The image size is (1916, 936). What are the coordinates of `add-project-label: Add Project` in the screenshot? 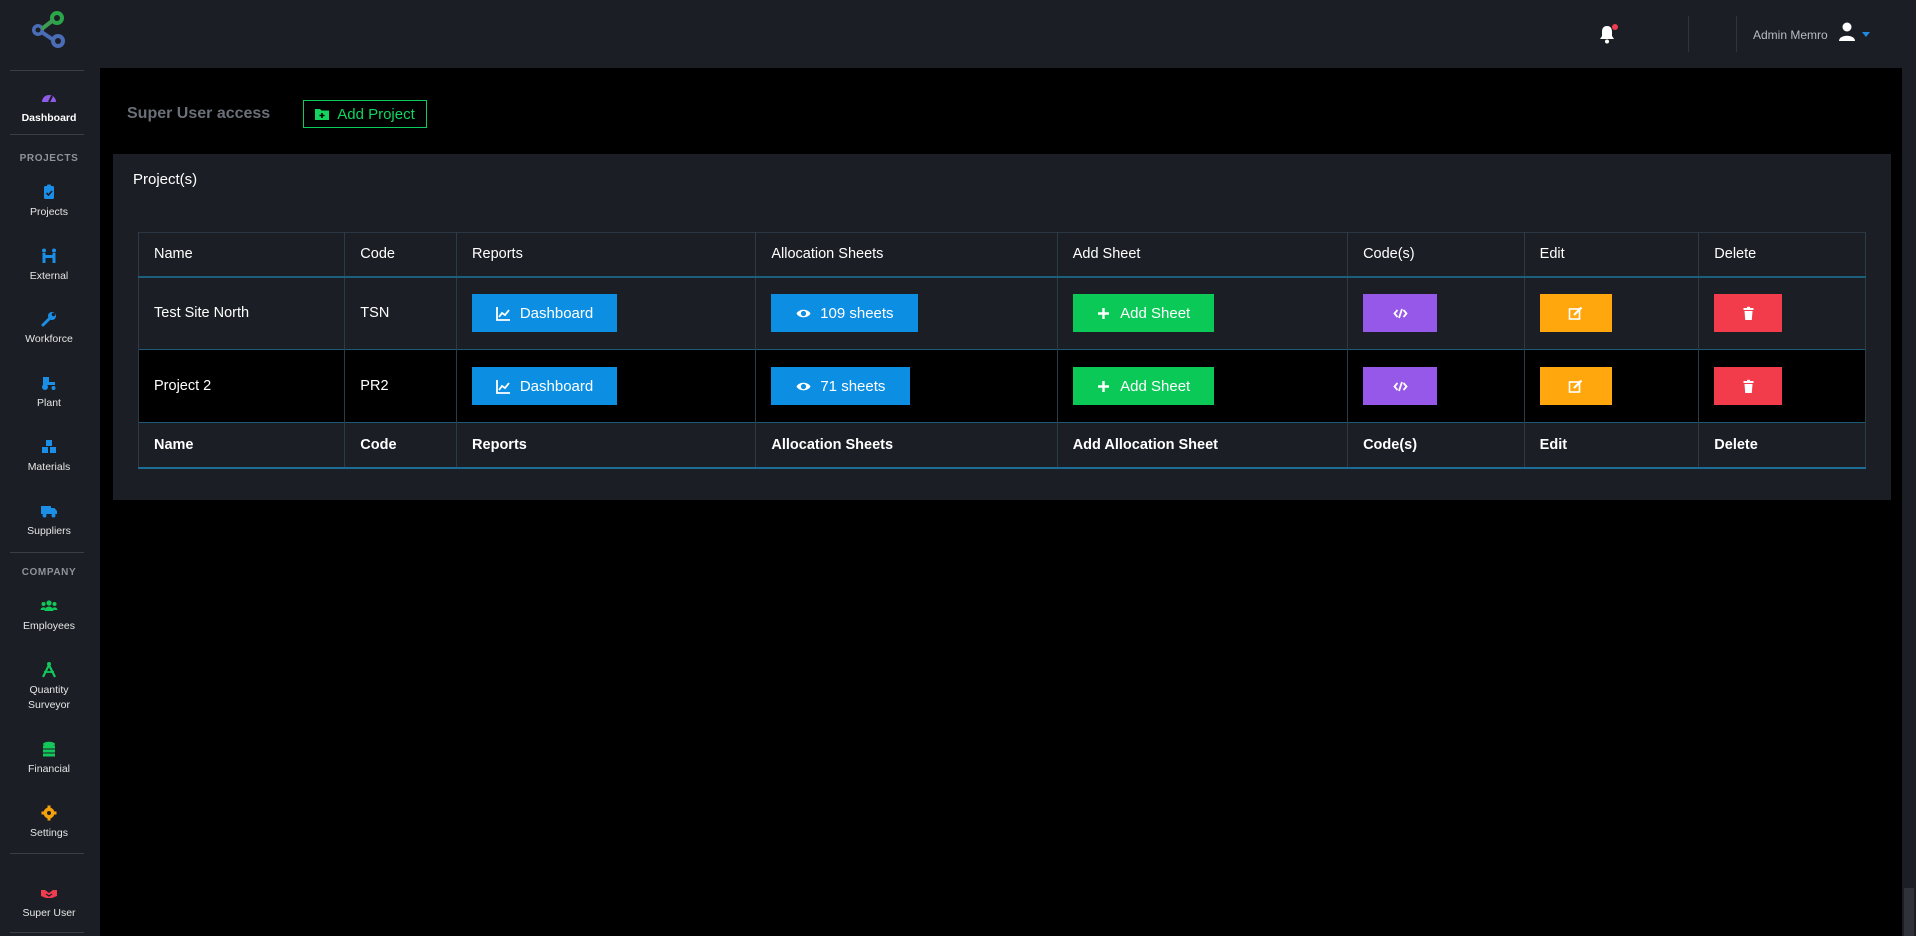 It's located at (376, 114).